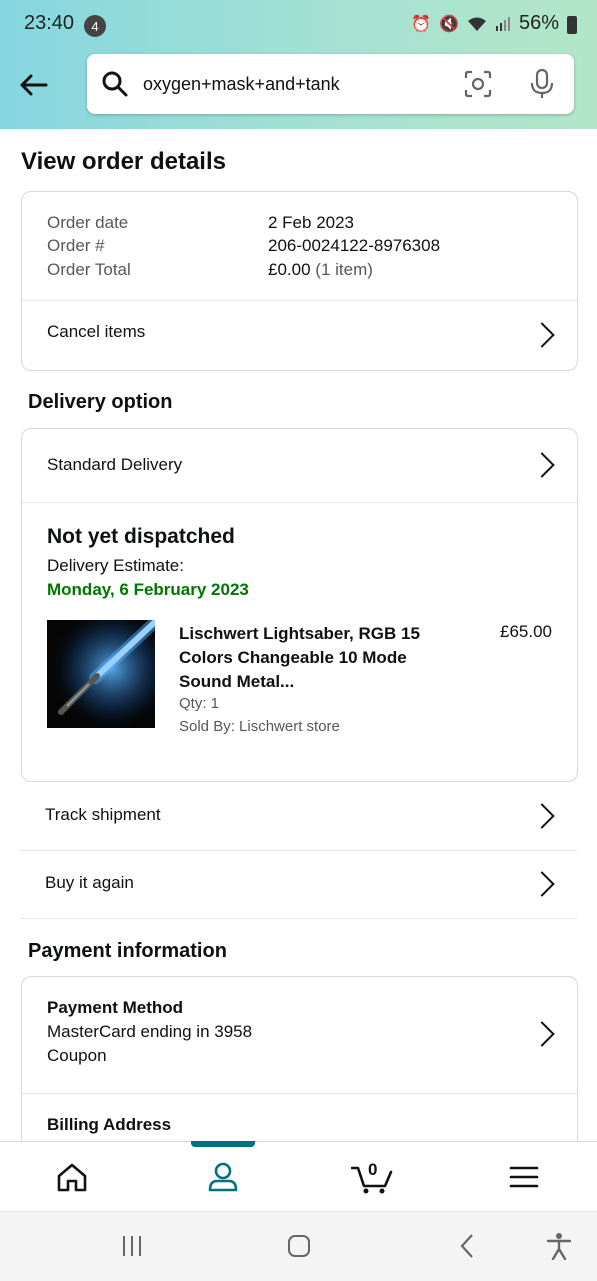  What do you see at coordinates (115, 84) in the screenshot?
I see `search-icon` at bounding box center [115, 84].